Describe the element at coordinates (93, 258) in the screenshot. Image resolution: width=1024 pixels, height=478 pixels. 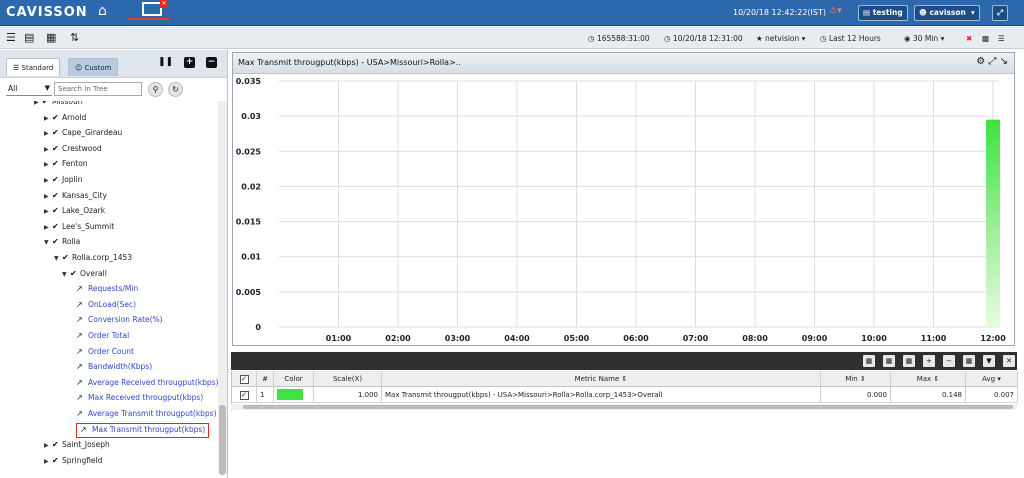
I see `tree-node: ▼ ✔ Rolla.corp_1453` at that location.